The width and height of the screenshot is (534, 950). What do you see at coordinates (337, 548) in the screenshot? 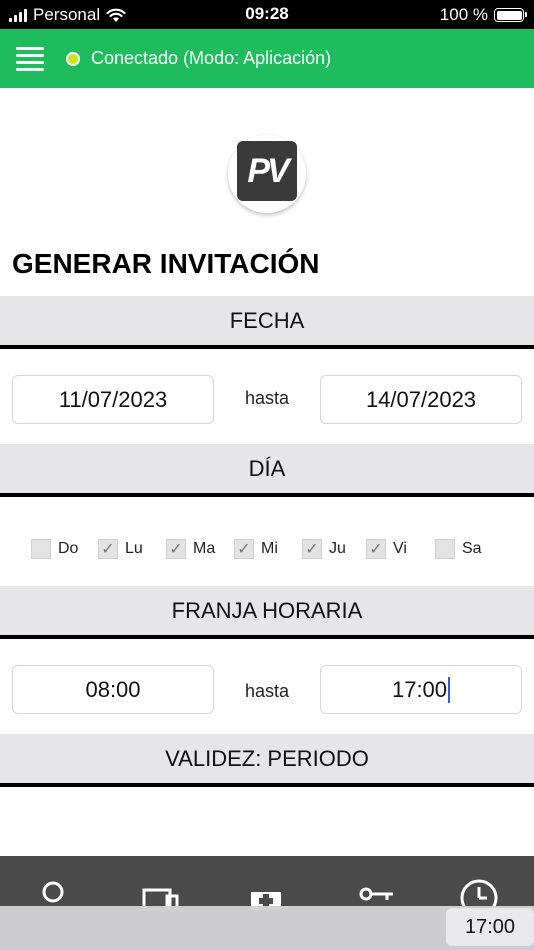
I see `day-label: Ju` at bounding box center [337, 548].